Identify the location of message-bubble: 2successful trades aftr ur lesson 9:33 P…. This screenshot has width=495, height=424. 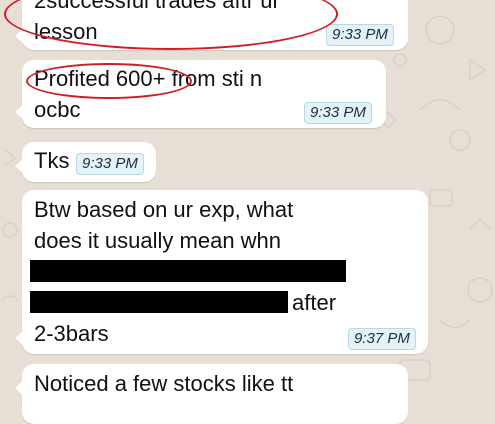
(211, 25).